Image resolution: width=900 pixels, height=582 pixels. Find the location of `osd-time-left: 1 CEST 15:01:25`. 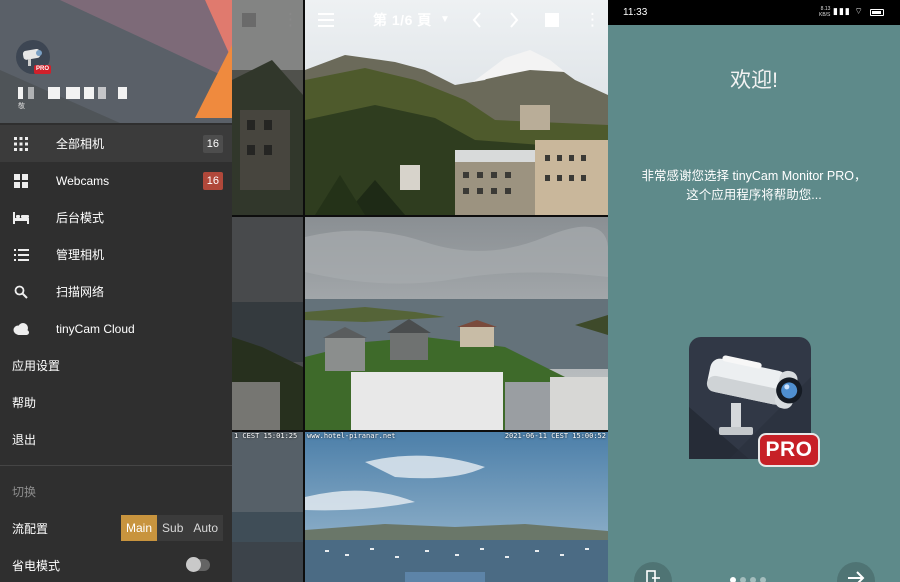

osd-time-left: 1 CEST 15:01:25 is located at coordinates (266, 436).